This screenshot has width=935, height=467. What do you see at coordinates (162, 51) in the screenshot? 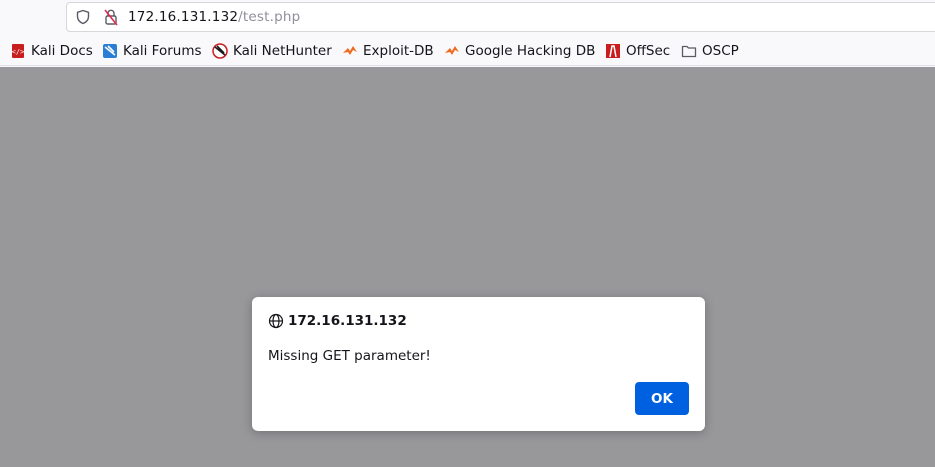
I see `bookmark-label: Kali Forums` at bounding box center [162, 51].